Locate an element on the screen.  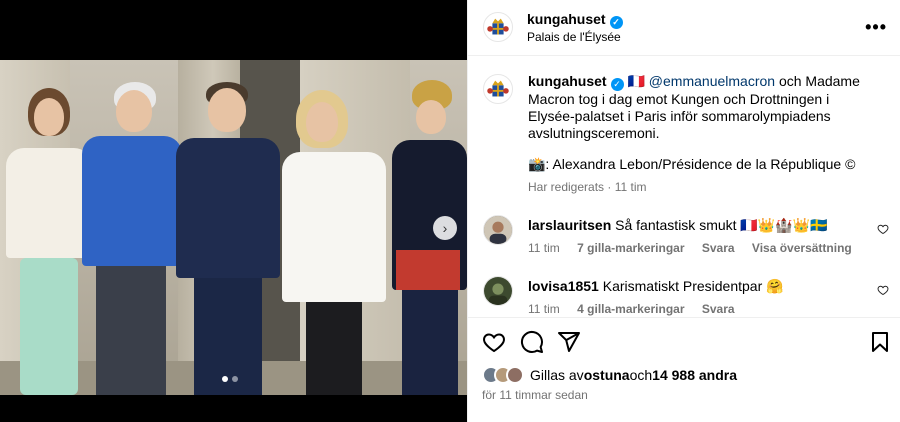
username-text: kungahuset is located at coordinates (566, 19).